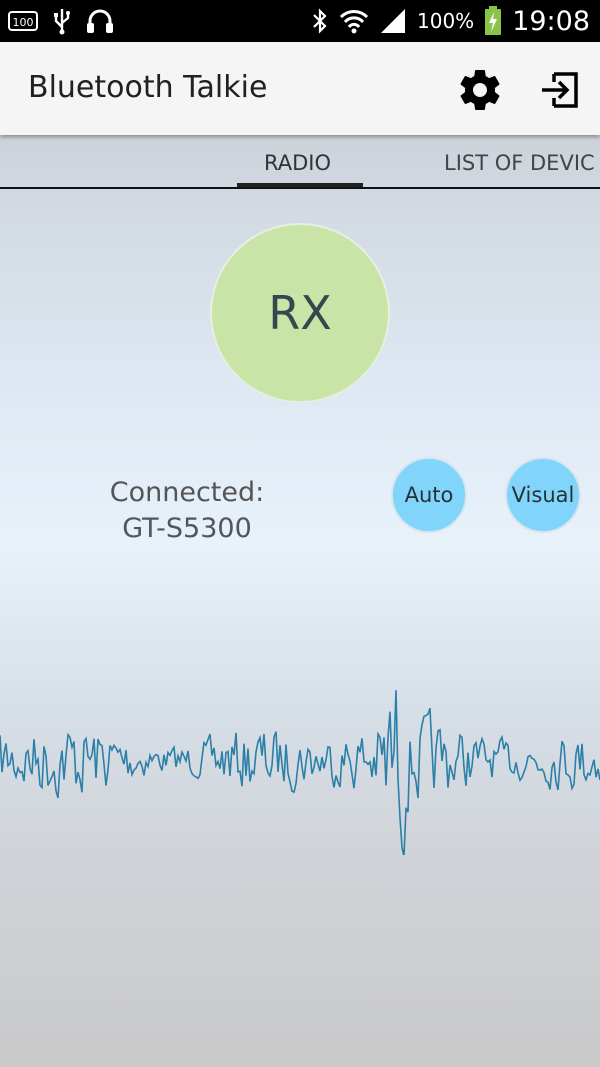 The image size is (600, 1067). I want to click on rx-button: RX, so click(300, 313).